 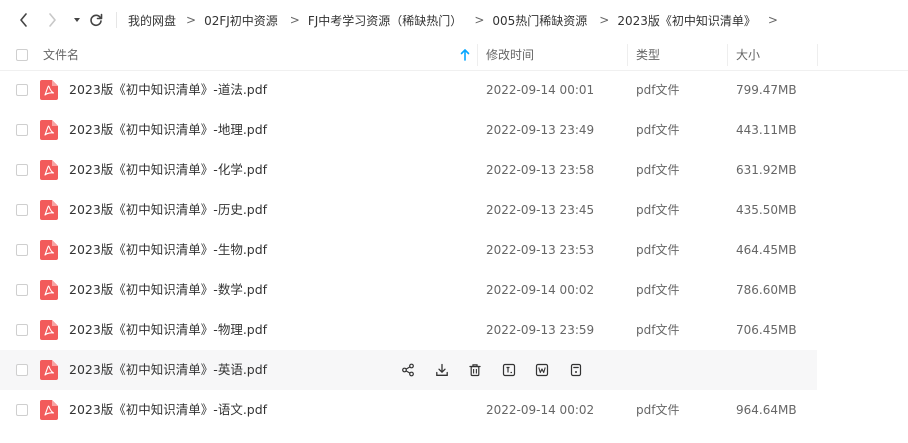 I want to click on file-size: 799.47MB, so click(x=766, y=90).